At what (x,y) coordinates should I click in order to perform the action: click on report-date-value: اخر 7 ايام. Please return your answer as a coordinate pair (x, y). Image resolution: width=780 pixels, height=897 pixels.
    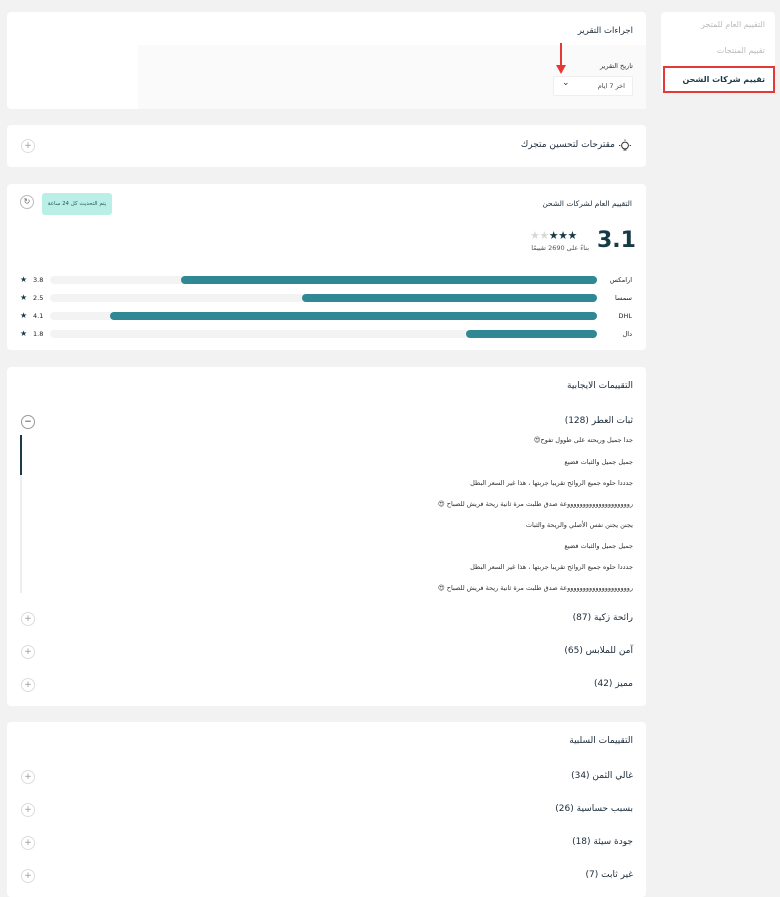
    Looking at the image, I should click on (611, 86).